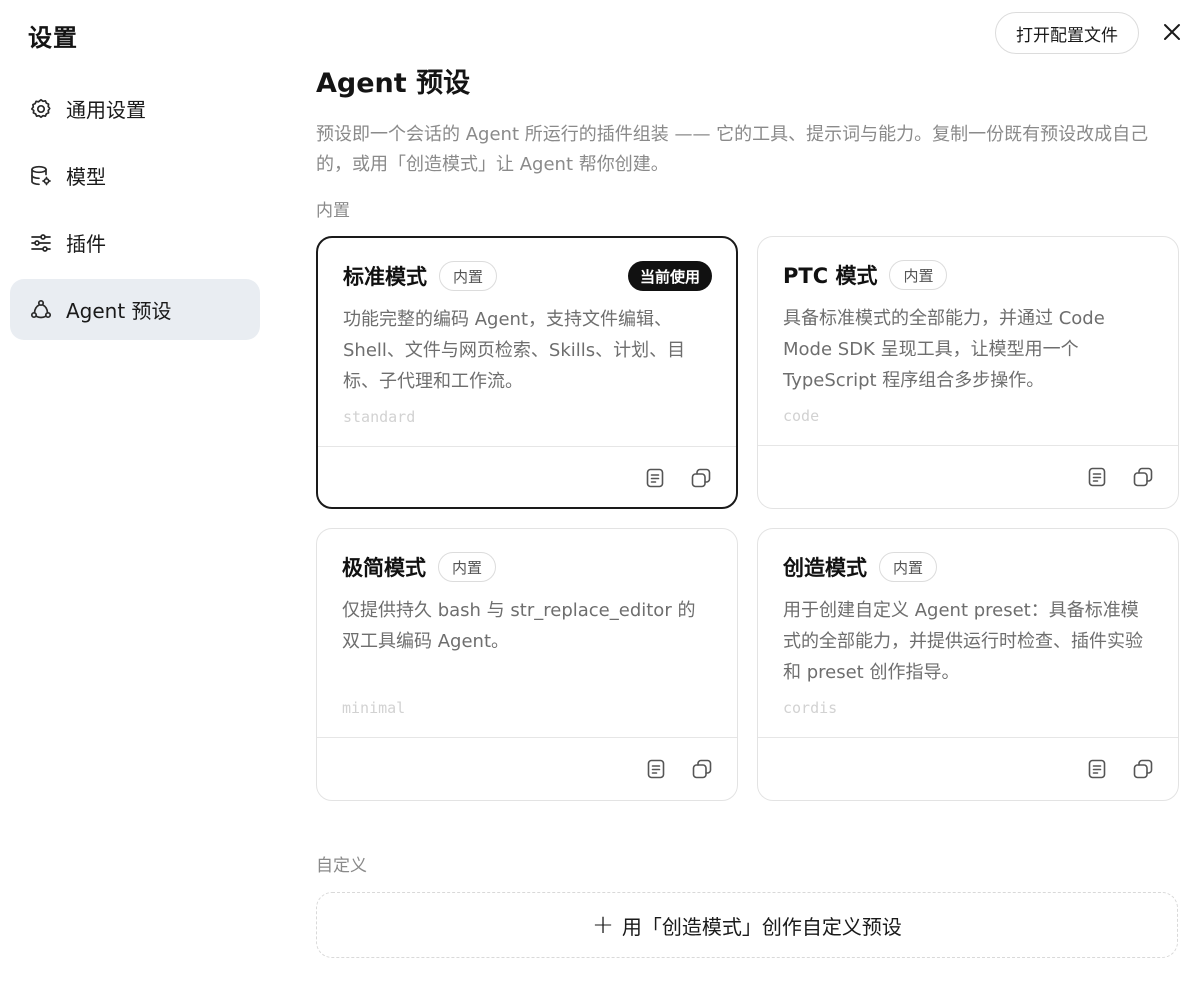 The width and height of the screenshot is (1200, 984). What do you see at coordinates (135, 175) in the screenshot?
I see `sidebar-item-models: 模型` at bounding box center [135, 175].